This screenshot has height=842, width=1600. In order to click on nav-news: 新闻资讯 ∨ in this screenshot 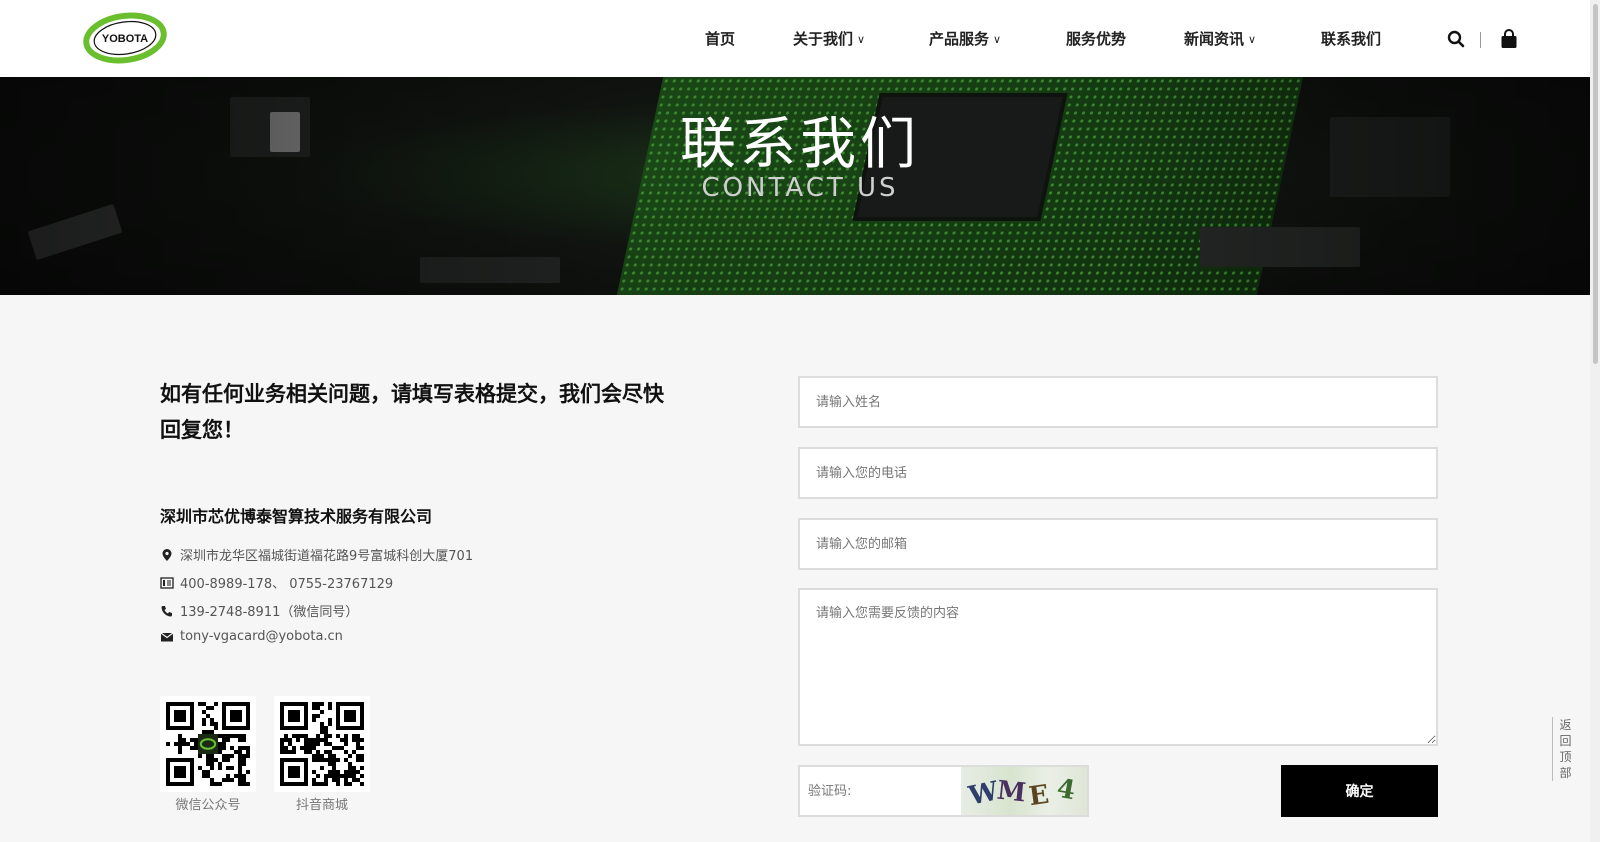, I will do `click(1220, 38)`.